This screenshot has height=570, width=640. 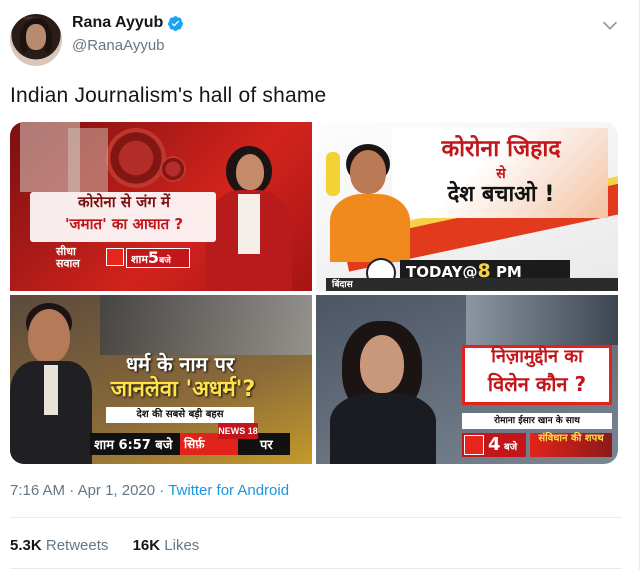 I want to click on show-name: बिंदास, so click(x=472, y=284).